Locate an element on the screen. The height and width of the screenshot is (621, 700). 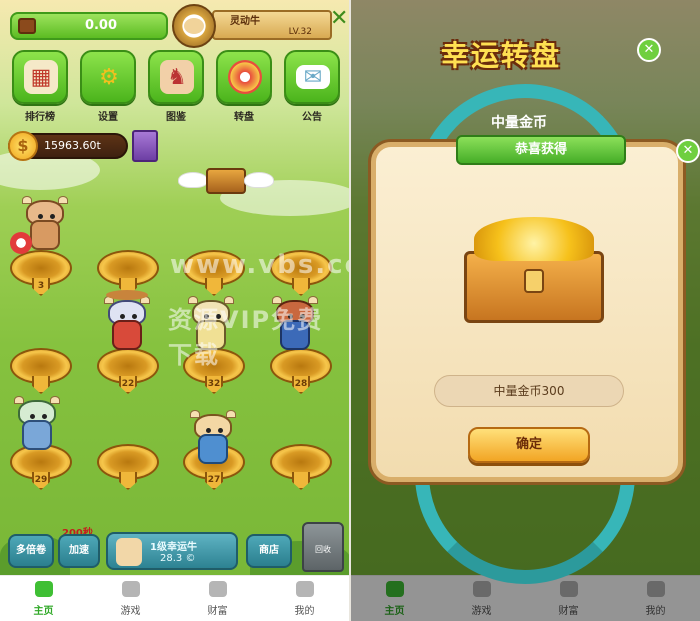
gamepad-icon is located at coordinates (130, 589).